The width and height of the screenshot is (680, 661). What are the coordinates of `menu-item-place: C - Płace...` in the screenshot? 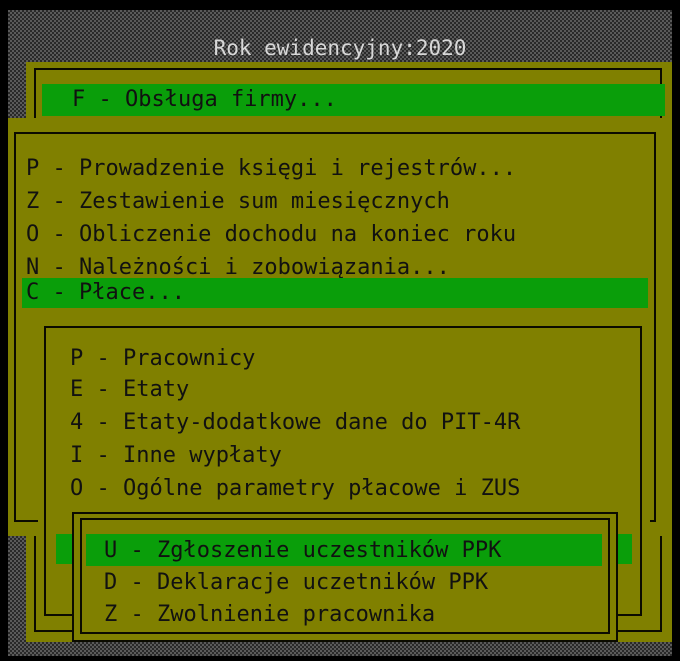 It's located at (105, 292).